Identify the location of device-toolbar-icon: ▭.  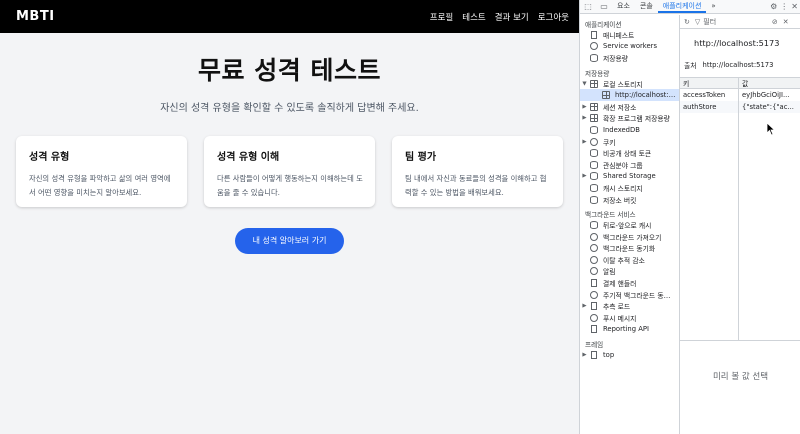
(604, 6).